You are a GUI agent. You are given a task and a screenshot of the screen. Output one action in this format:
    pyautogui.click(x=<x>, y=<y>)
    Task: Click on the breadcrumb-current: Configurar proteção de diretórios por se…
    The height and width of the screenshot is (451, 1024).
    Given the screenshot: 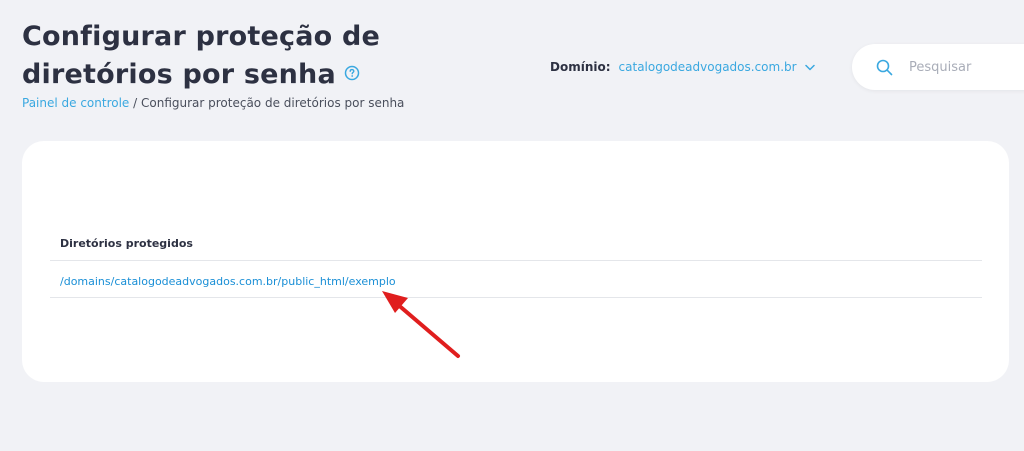 What is the action you would take?
    pyautogui.click(x=273, y=103)
    